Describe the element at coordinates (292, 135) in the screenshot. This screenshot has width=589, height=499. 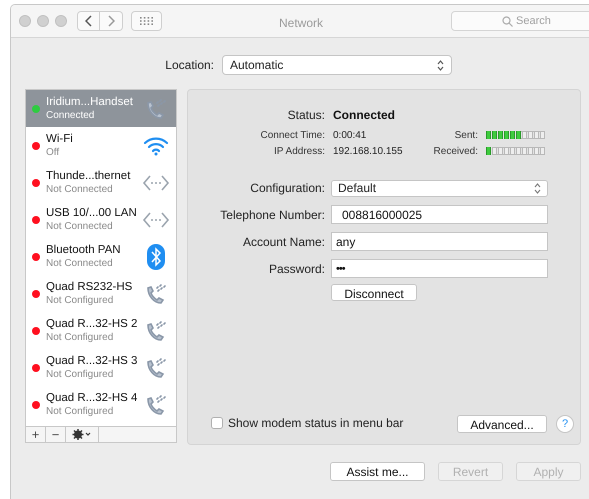
I see `field-label: Connect Time:` at that location.